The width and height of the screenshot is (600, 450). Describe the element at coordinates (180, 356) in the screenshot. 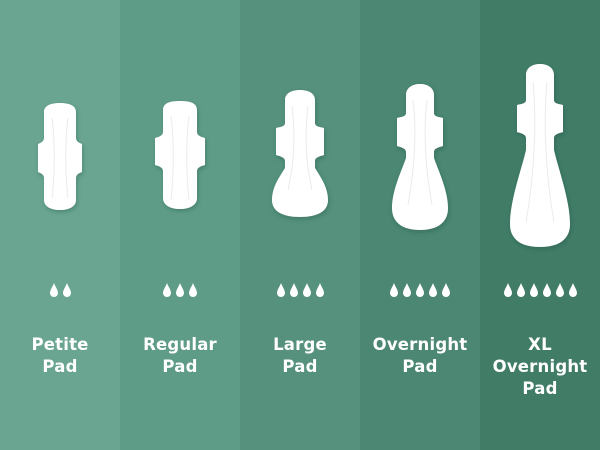

I see `product-name: Regular Pad` at that location.